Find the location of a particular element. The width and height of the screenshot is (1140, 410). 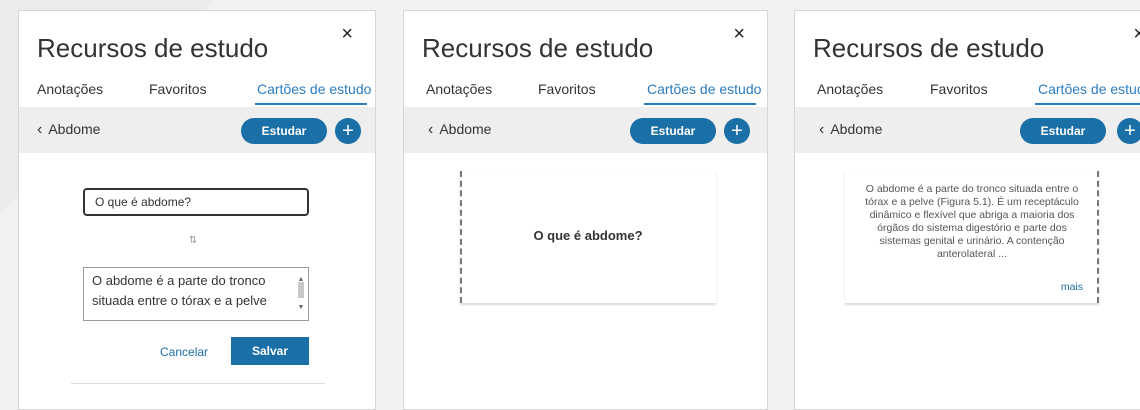

cancel-button: Cancelar is located at coordinates (184, 352).